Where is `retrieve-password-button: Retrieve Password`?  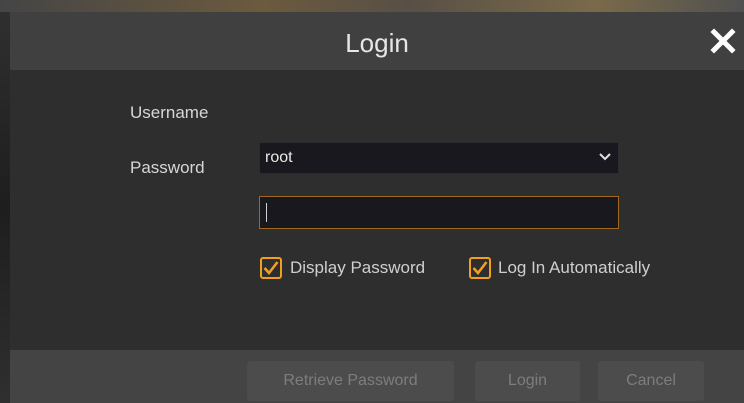 retrieve-password-button: Retrieve Password is located at coordinates (350, 381).